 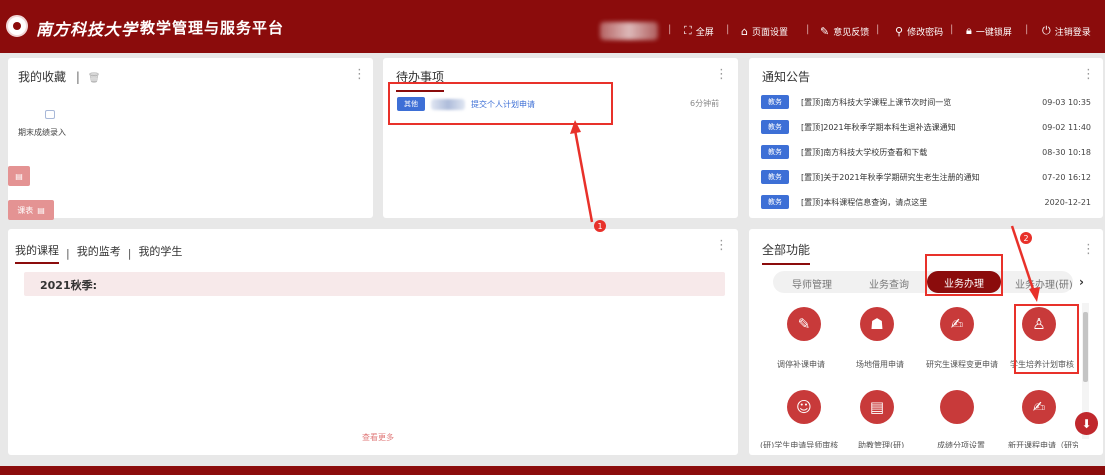 I want to click on calendar-icon: ▤, so click(x=19, y=176).